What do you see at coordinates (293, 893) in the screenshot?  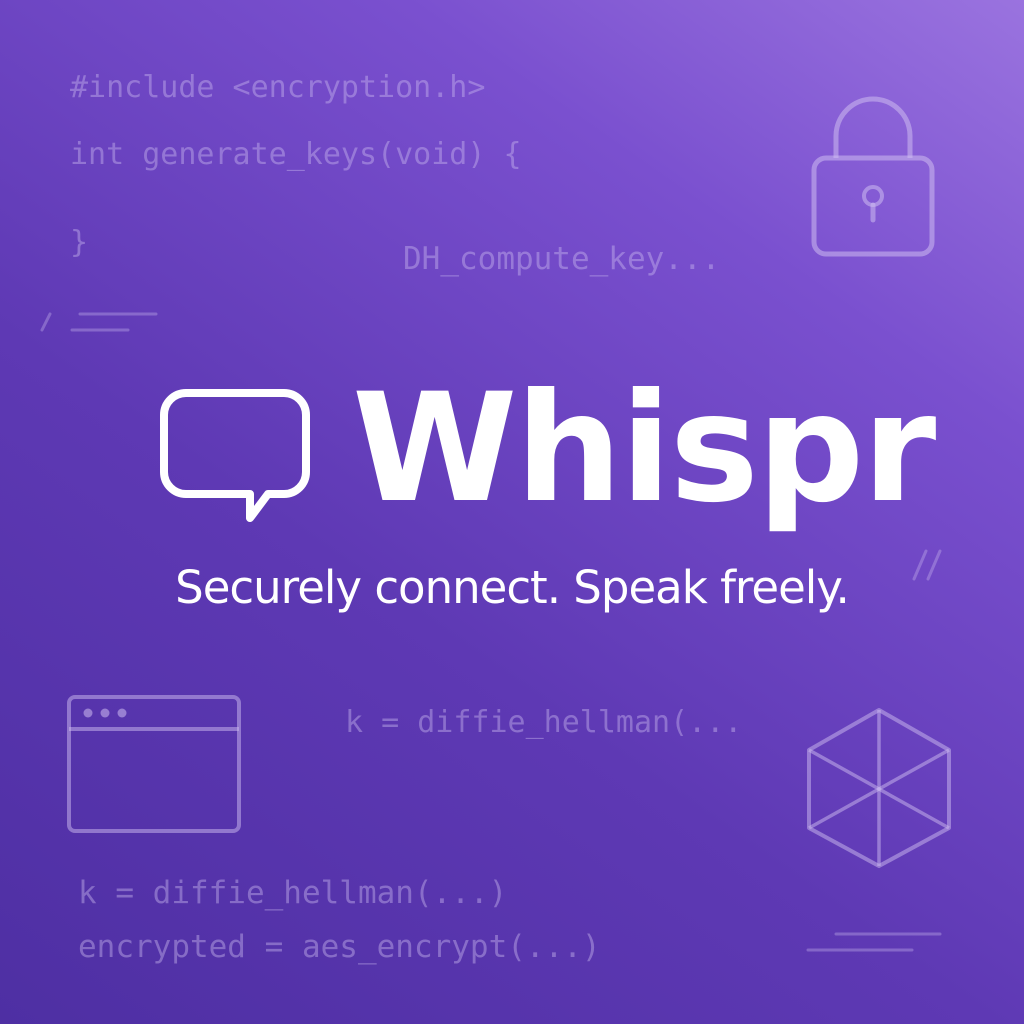 I see `code-diffie-bottom: k = diffie_hellman(...)` at bounding box center [293, 893].